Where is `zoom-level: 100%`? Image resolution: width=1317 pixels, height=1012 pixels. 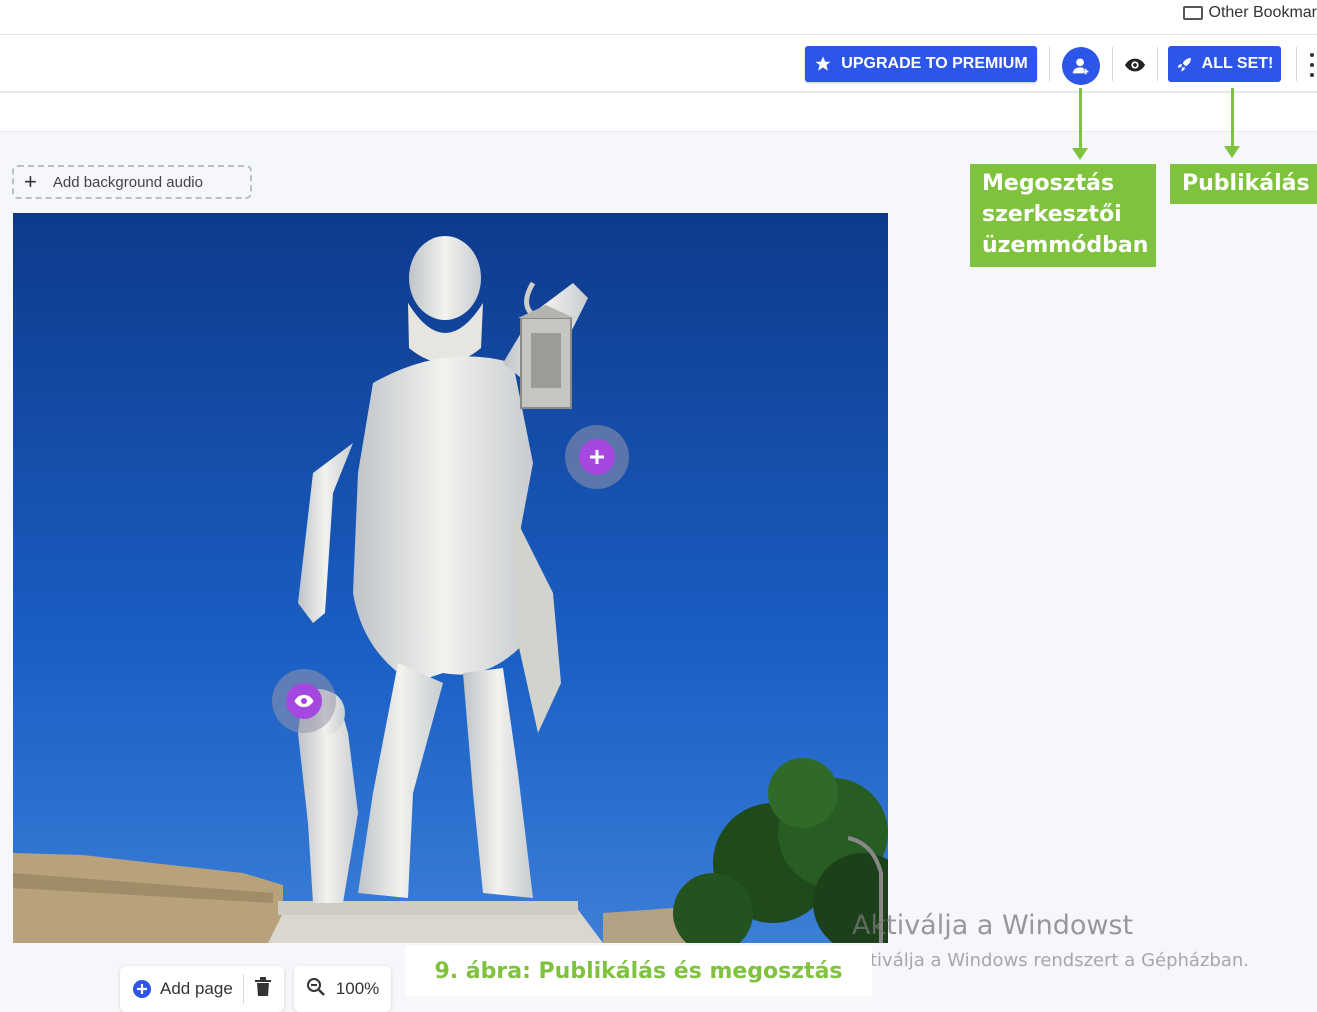
zoom-level: 100% is located at coordinates (357, 988).